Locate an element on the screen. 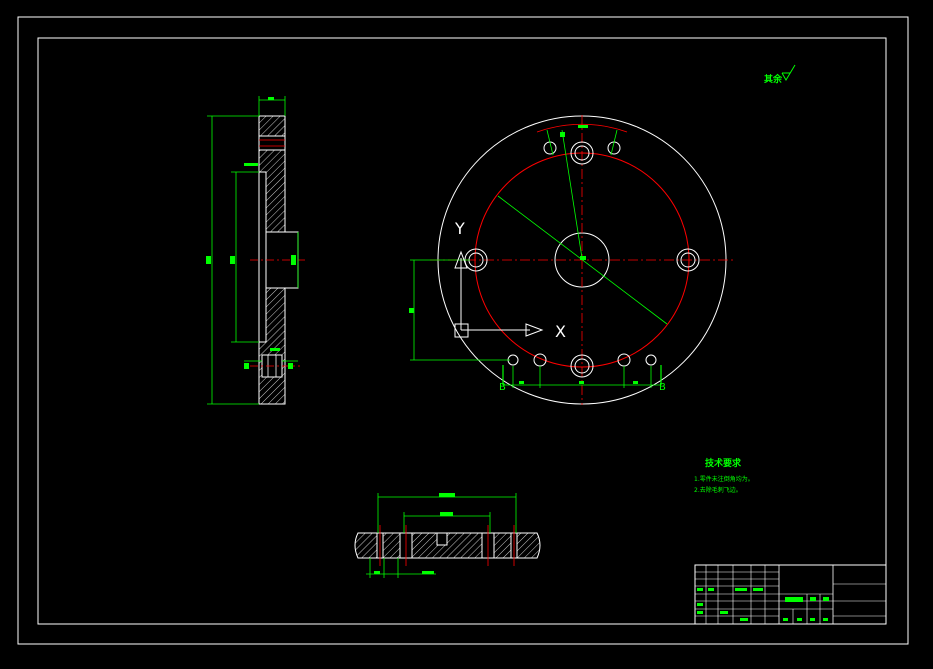 The height and width of the screenshot is (669, 933). section-label-right: B is located at coordinates (662, 387).